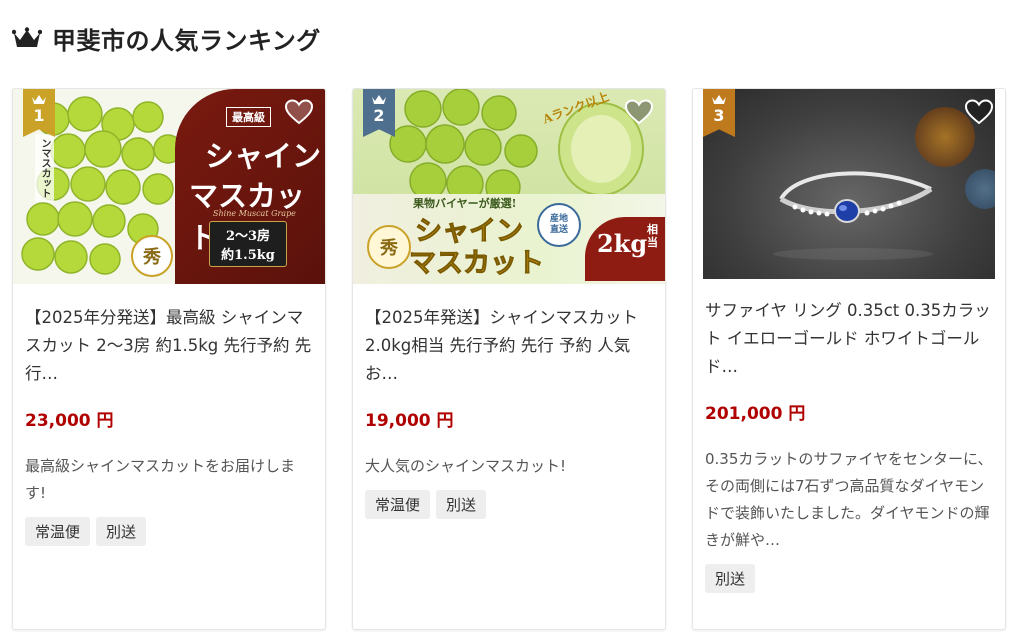  I want to click on image-badge: 最高級, so click(248, 117).